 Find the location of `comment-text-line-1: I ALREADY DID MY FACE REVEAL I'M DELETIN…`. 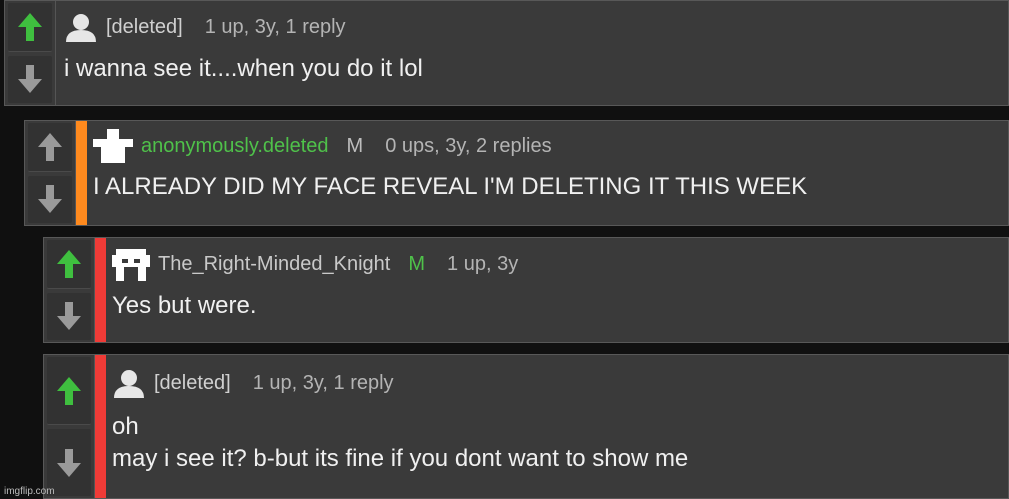

comment-text-line-1: I ALREADY DID MY FACE REVEAL I'M DELETIN… is located at coordinates (450, 186).